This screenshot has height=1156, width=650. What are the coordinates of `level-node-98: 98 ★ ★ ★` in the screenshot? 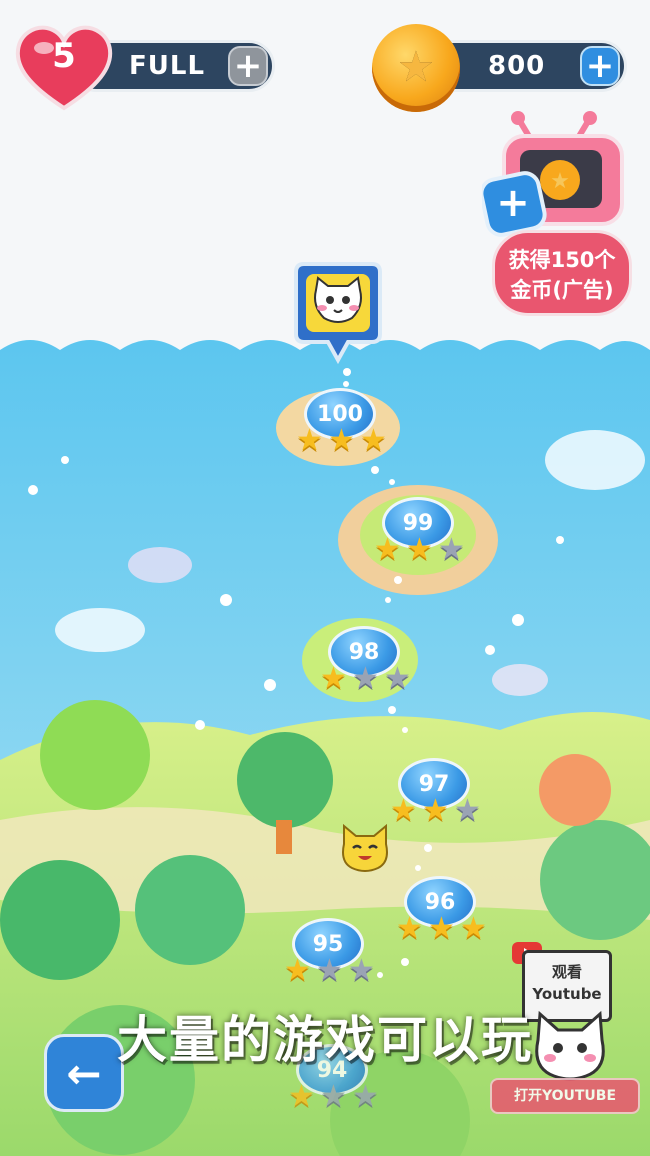 It's located at (365, 660).